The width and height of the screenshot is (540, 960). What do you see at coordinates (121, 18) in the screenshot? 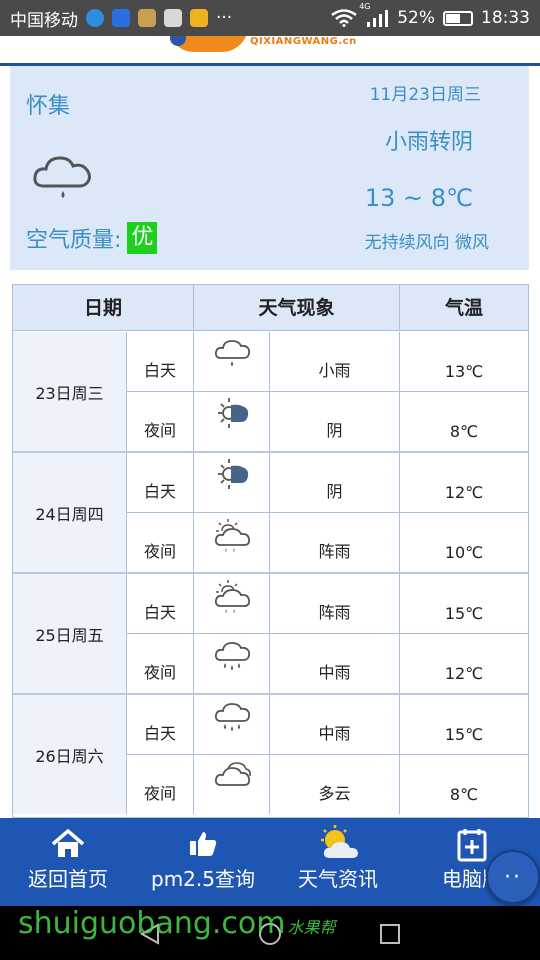
I see `baidu-paw-icon` at bounding box center [121, 18].